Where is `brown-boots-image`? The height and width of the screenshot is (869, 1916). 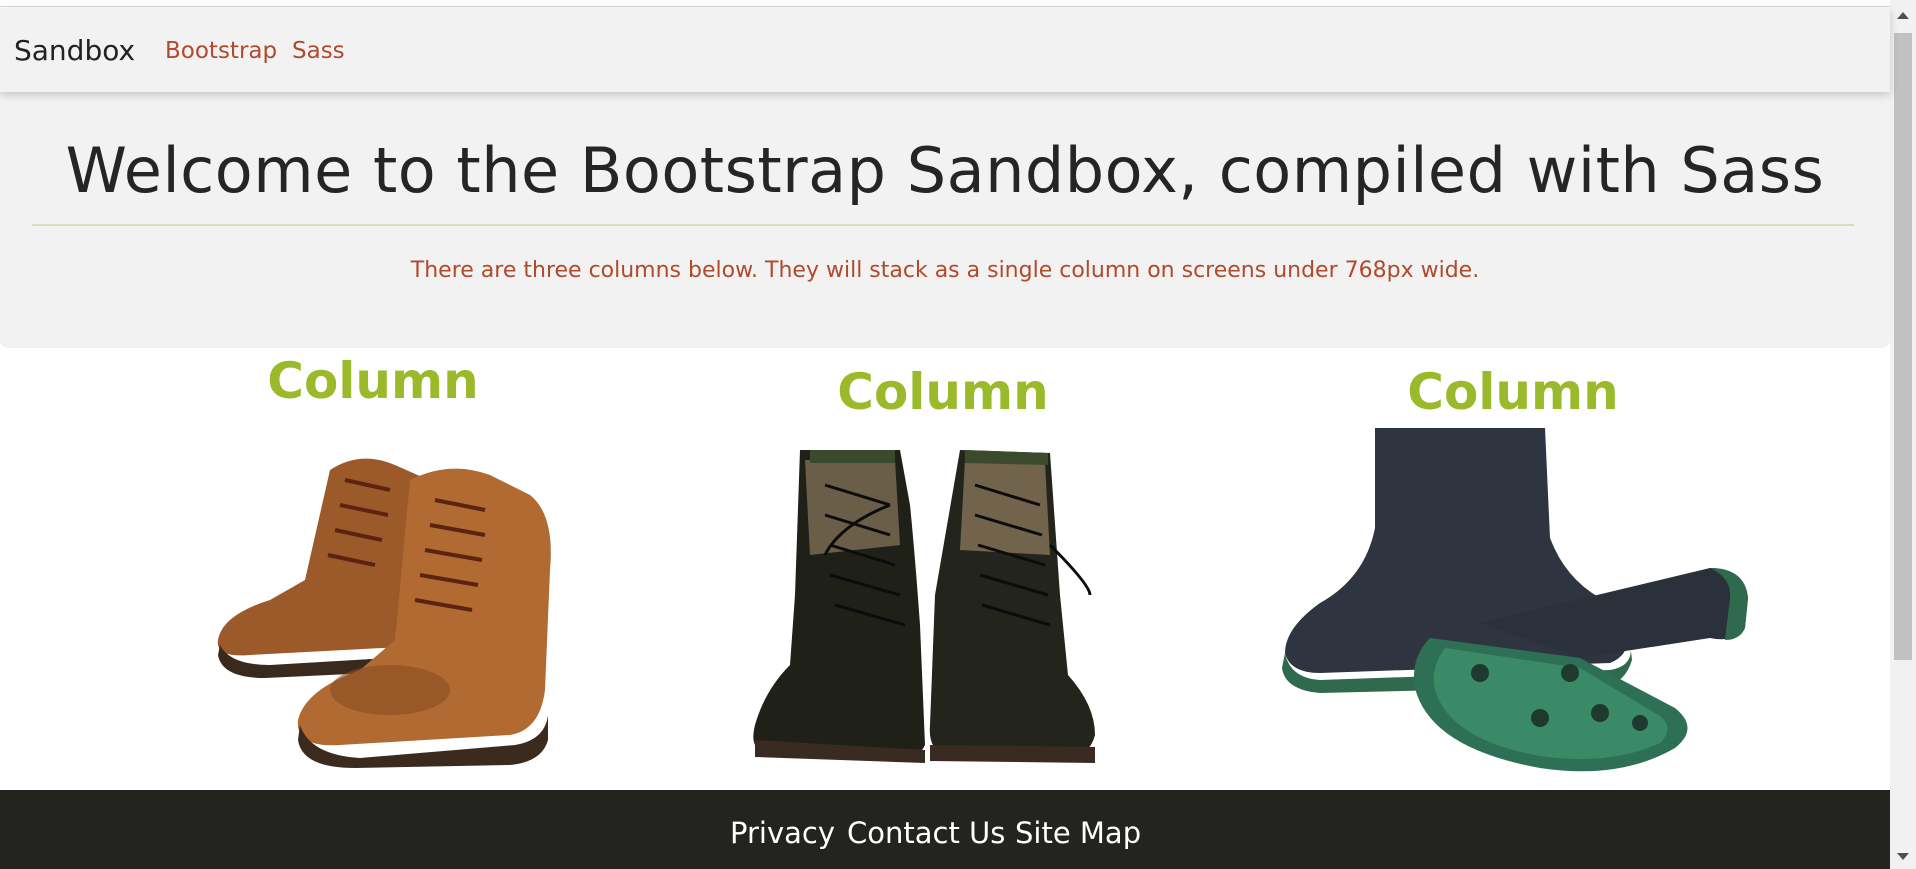
brown-boots-image is located at coordinates (384, 613).